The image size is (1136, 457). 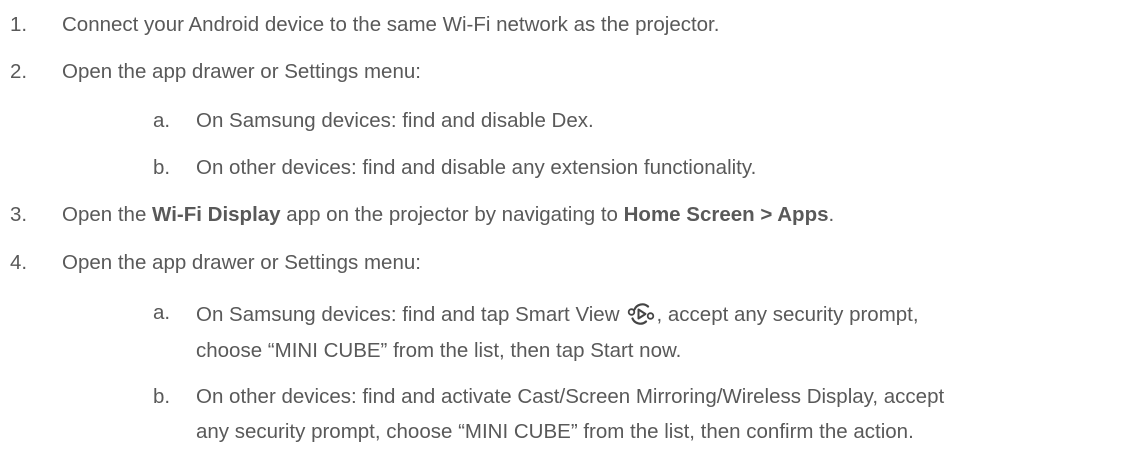 I want to click on smart-view-icon, so click(x=641, y=314).